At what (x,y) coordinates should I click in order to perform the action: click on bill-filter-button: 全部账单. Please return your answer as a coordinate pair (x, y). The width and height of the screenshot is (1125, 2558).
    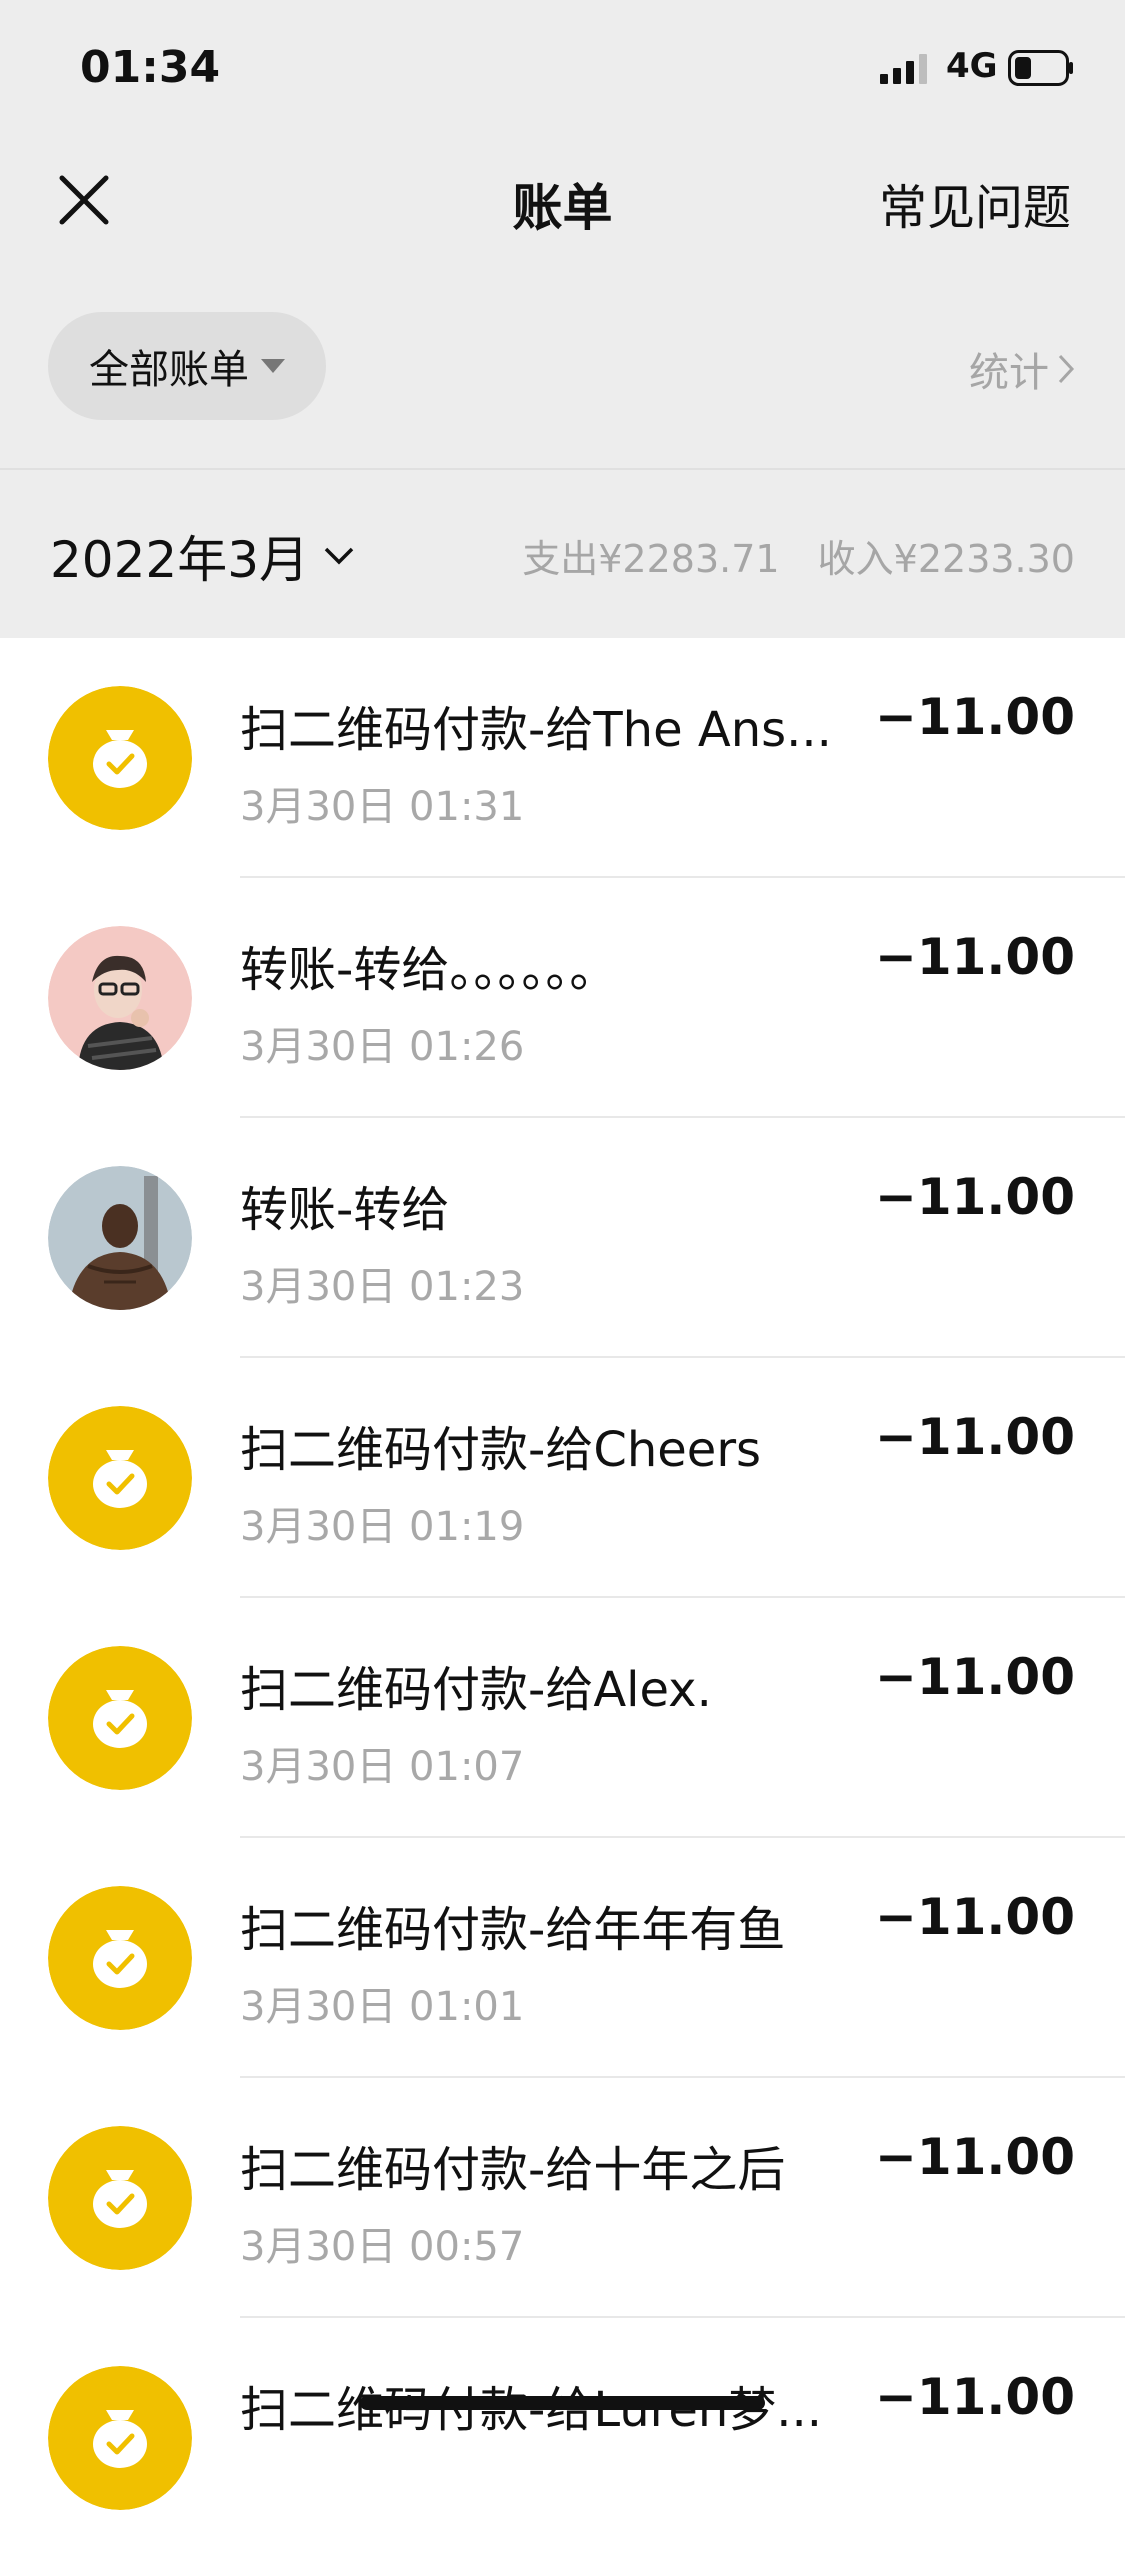
    Looking at the image, I should click on (187, 366).